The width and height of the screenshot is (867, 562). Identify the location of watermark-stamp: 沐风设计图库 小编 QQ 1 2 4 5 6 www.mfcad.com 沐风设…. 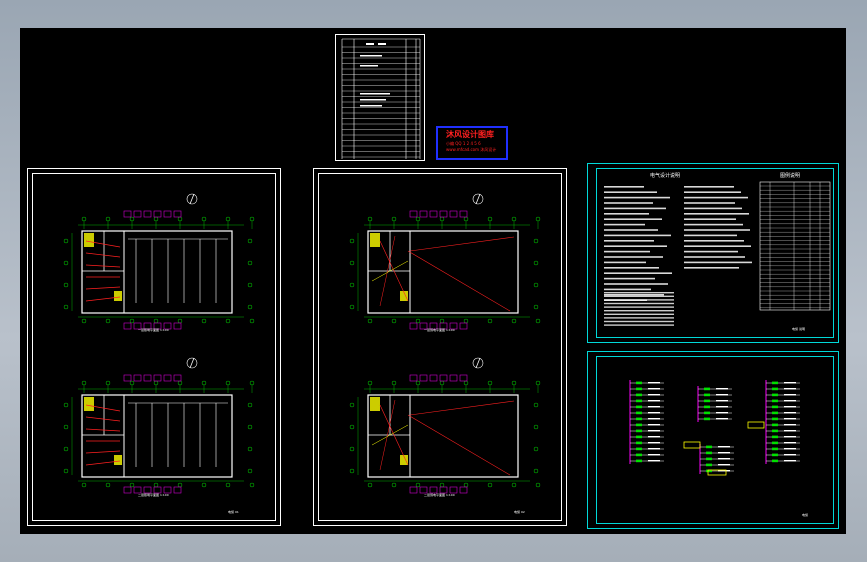
(472, 143).